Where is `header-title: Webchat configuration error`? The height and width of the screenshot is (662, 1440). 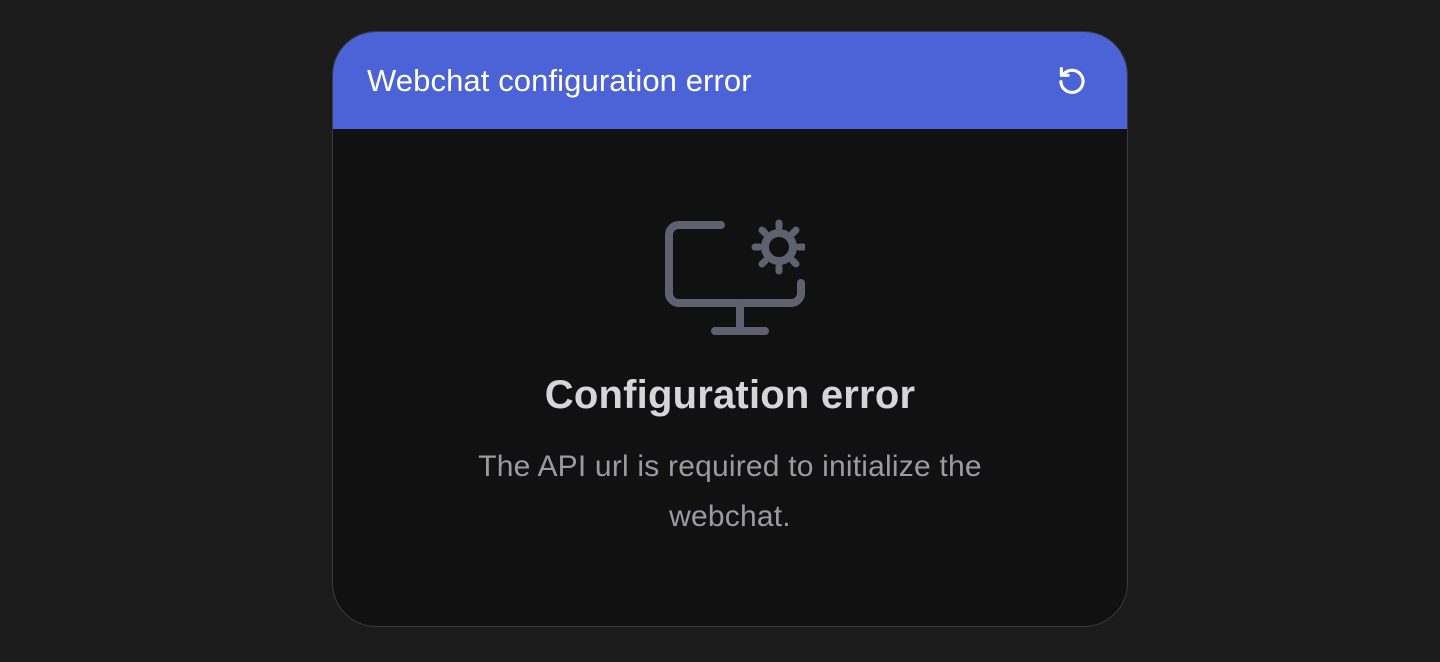 header-title: Webchat configuration error is located at coordinates (559, 80).